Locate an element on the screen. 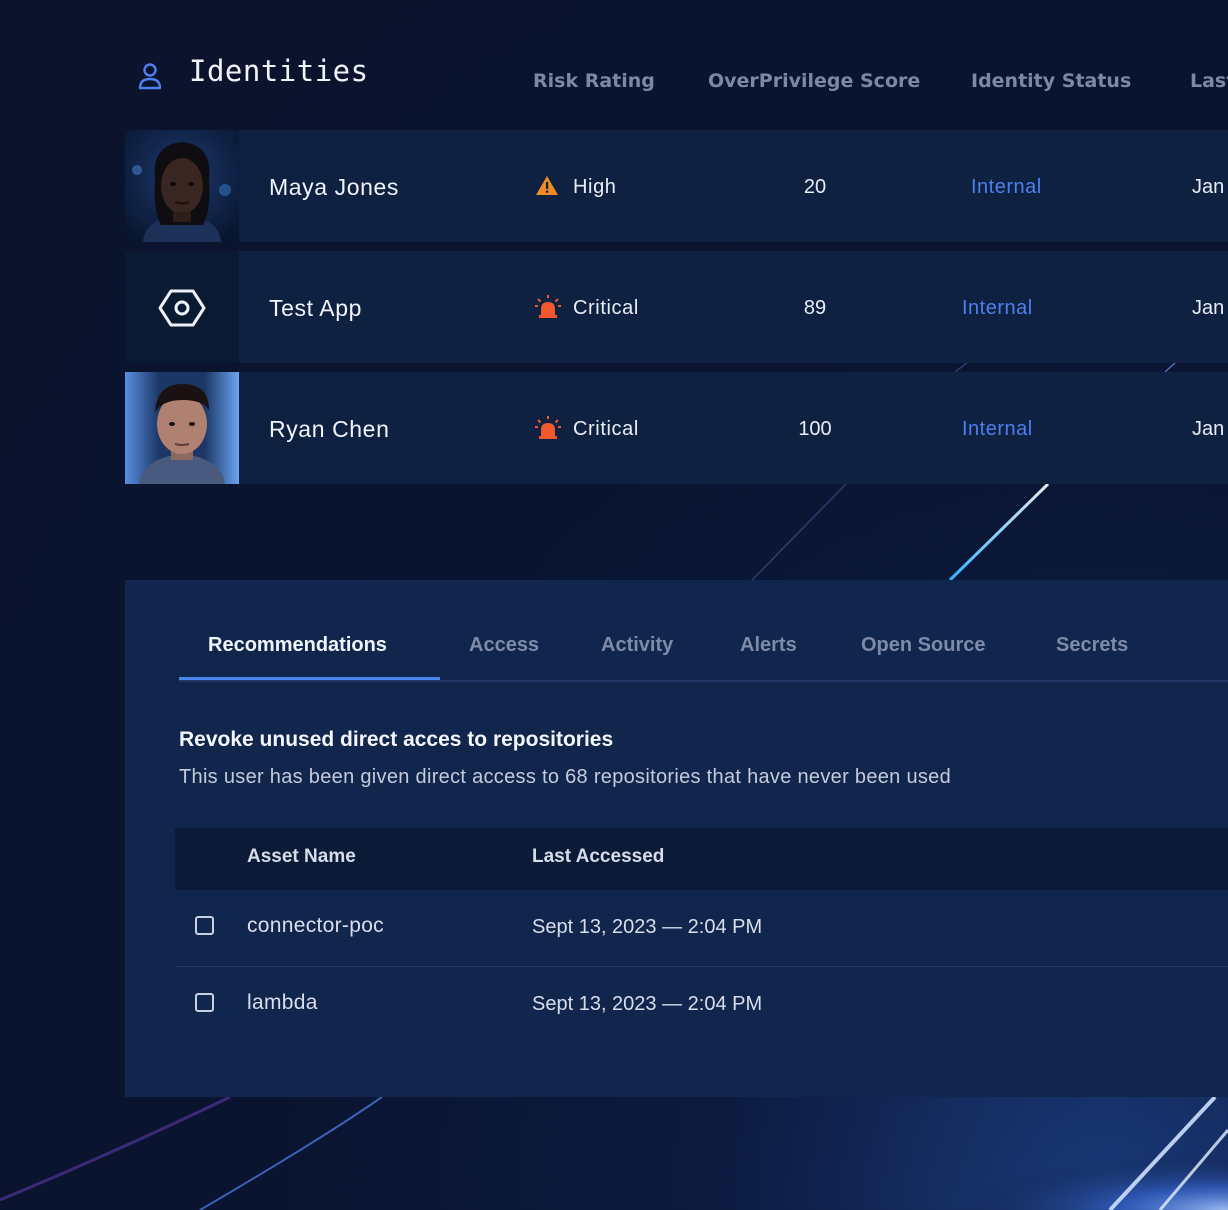 Image resolution: width=1228 pixels, height=1210 pixels. risk-label: High is located at coordinates (595, 187).